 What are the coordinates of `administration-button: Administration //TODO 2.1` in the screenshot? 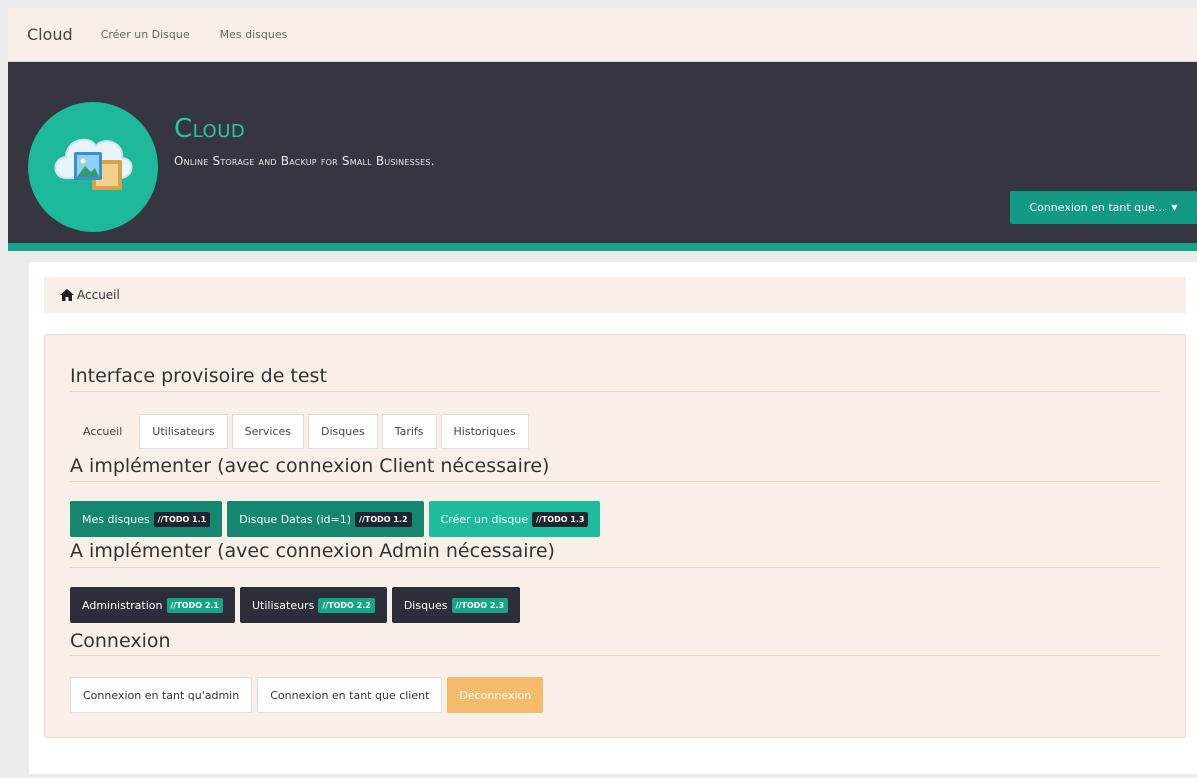 It's located at (152, 605).